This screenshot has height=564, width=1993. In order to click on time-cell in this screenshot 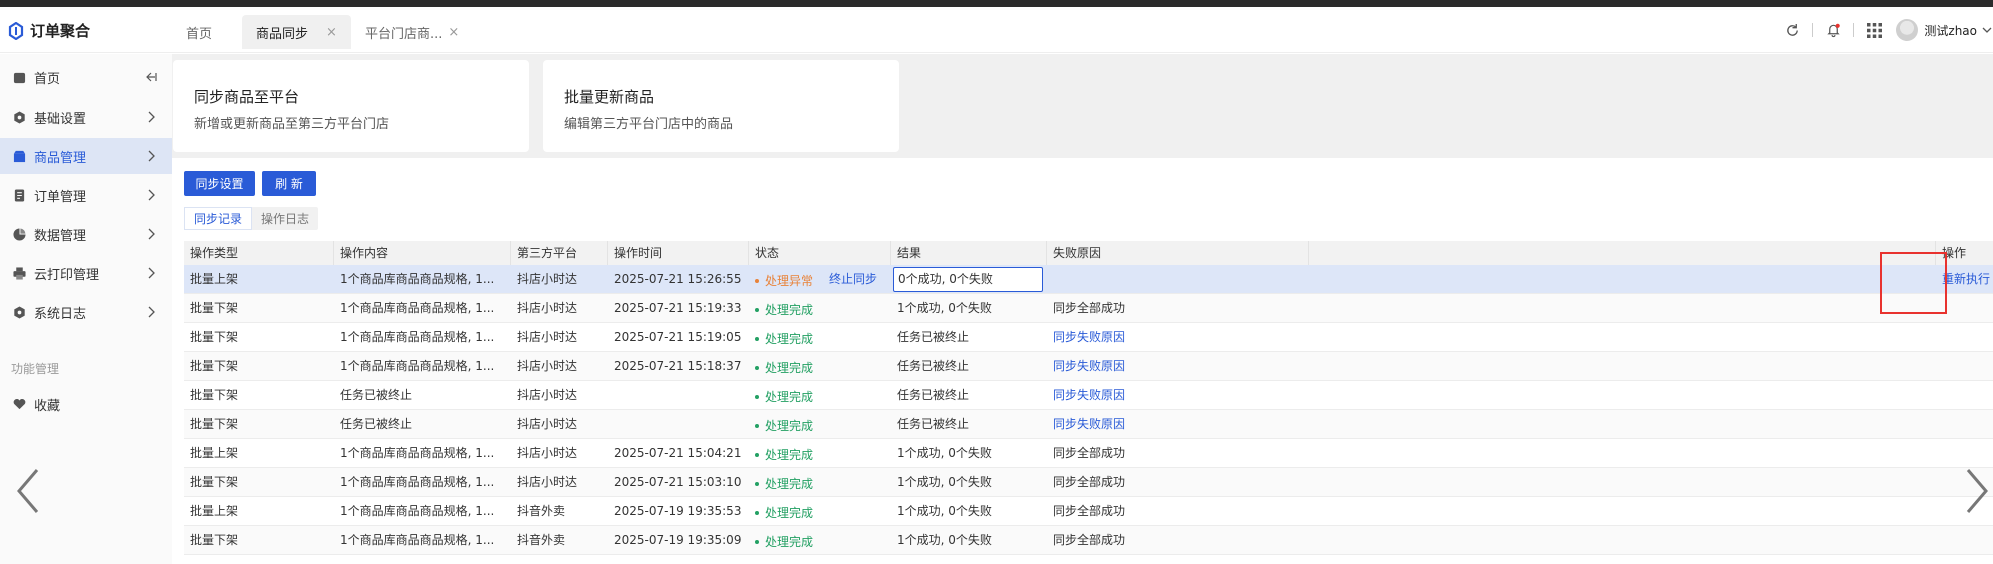, I will do `click(678, 424)`.